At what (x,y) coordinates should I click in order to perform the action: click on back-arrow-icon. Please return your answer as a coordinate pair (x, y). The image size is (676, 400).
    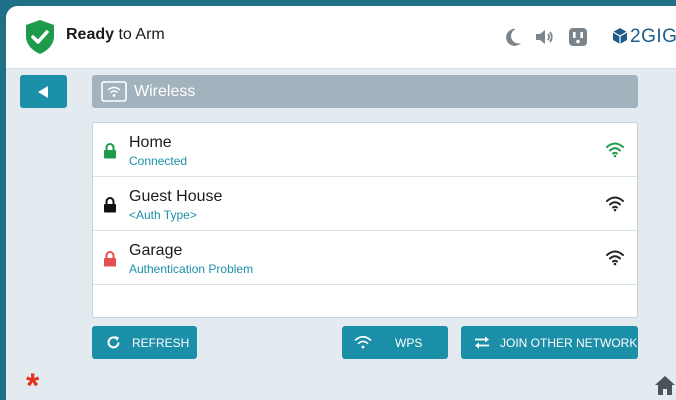
    Looking at the image, I should click on (43, 92).